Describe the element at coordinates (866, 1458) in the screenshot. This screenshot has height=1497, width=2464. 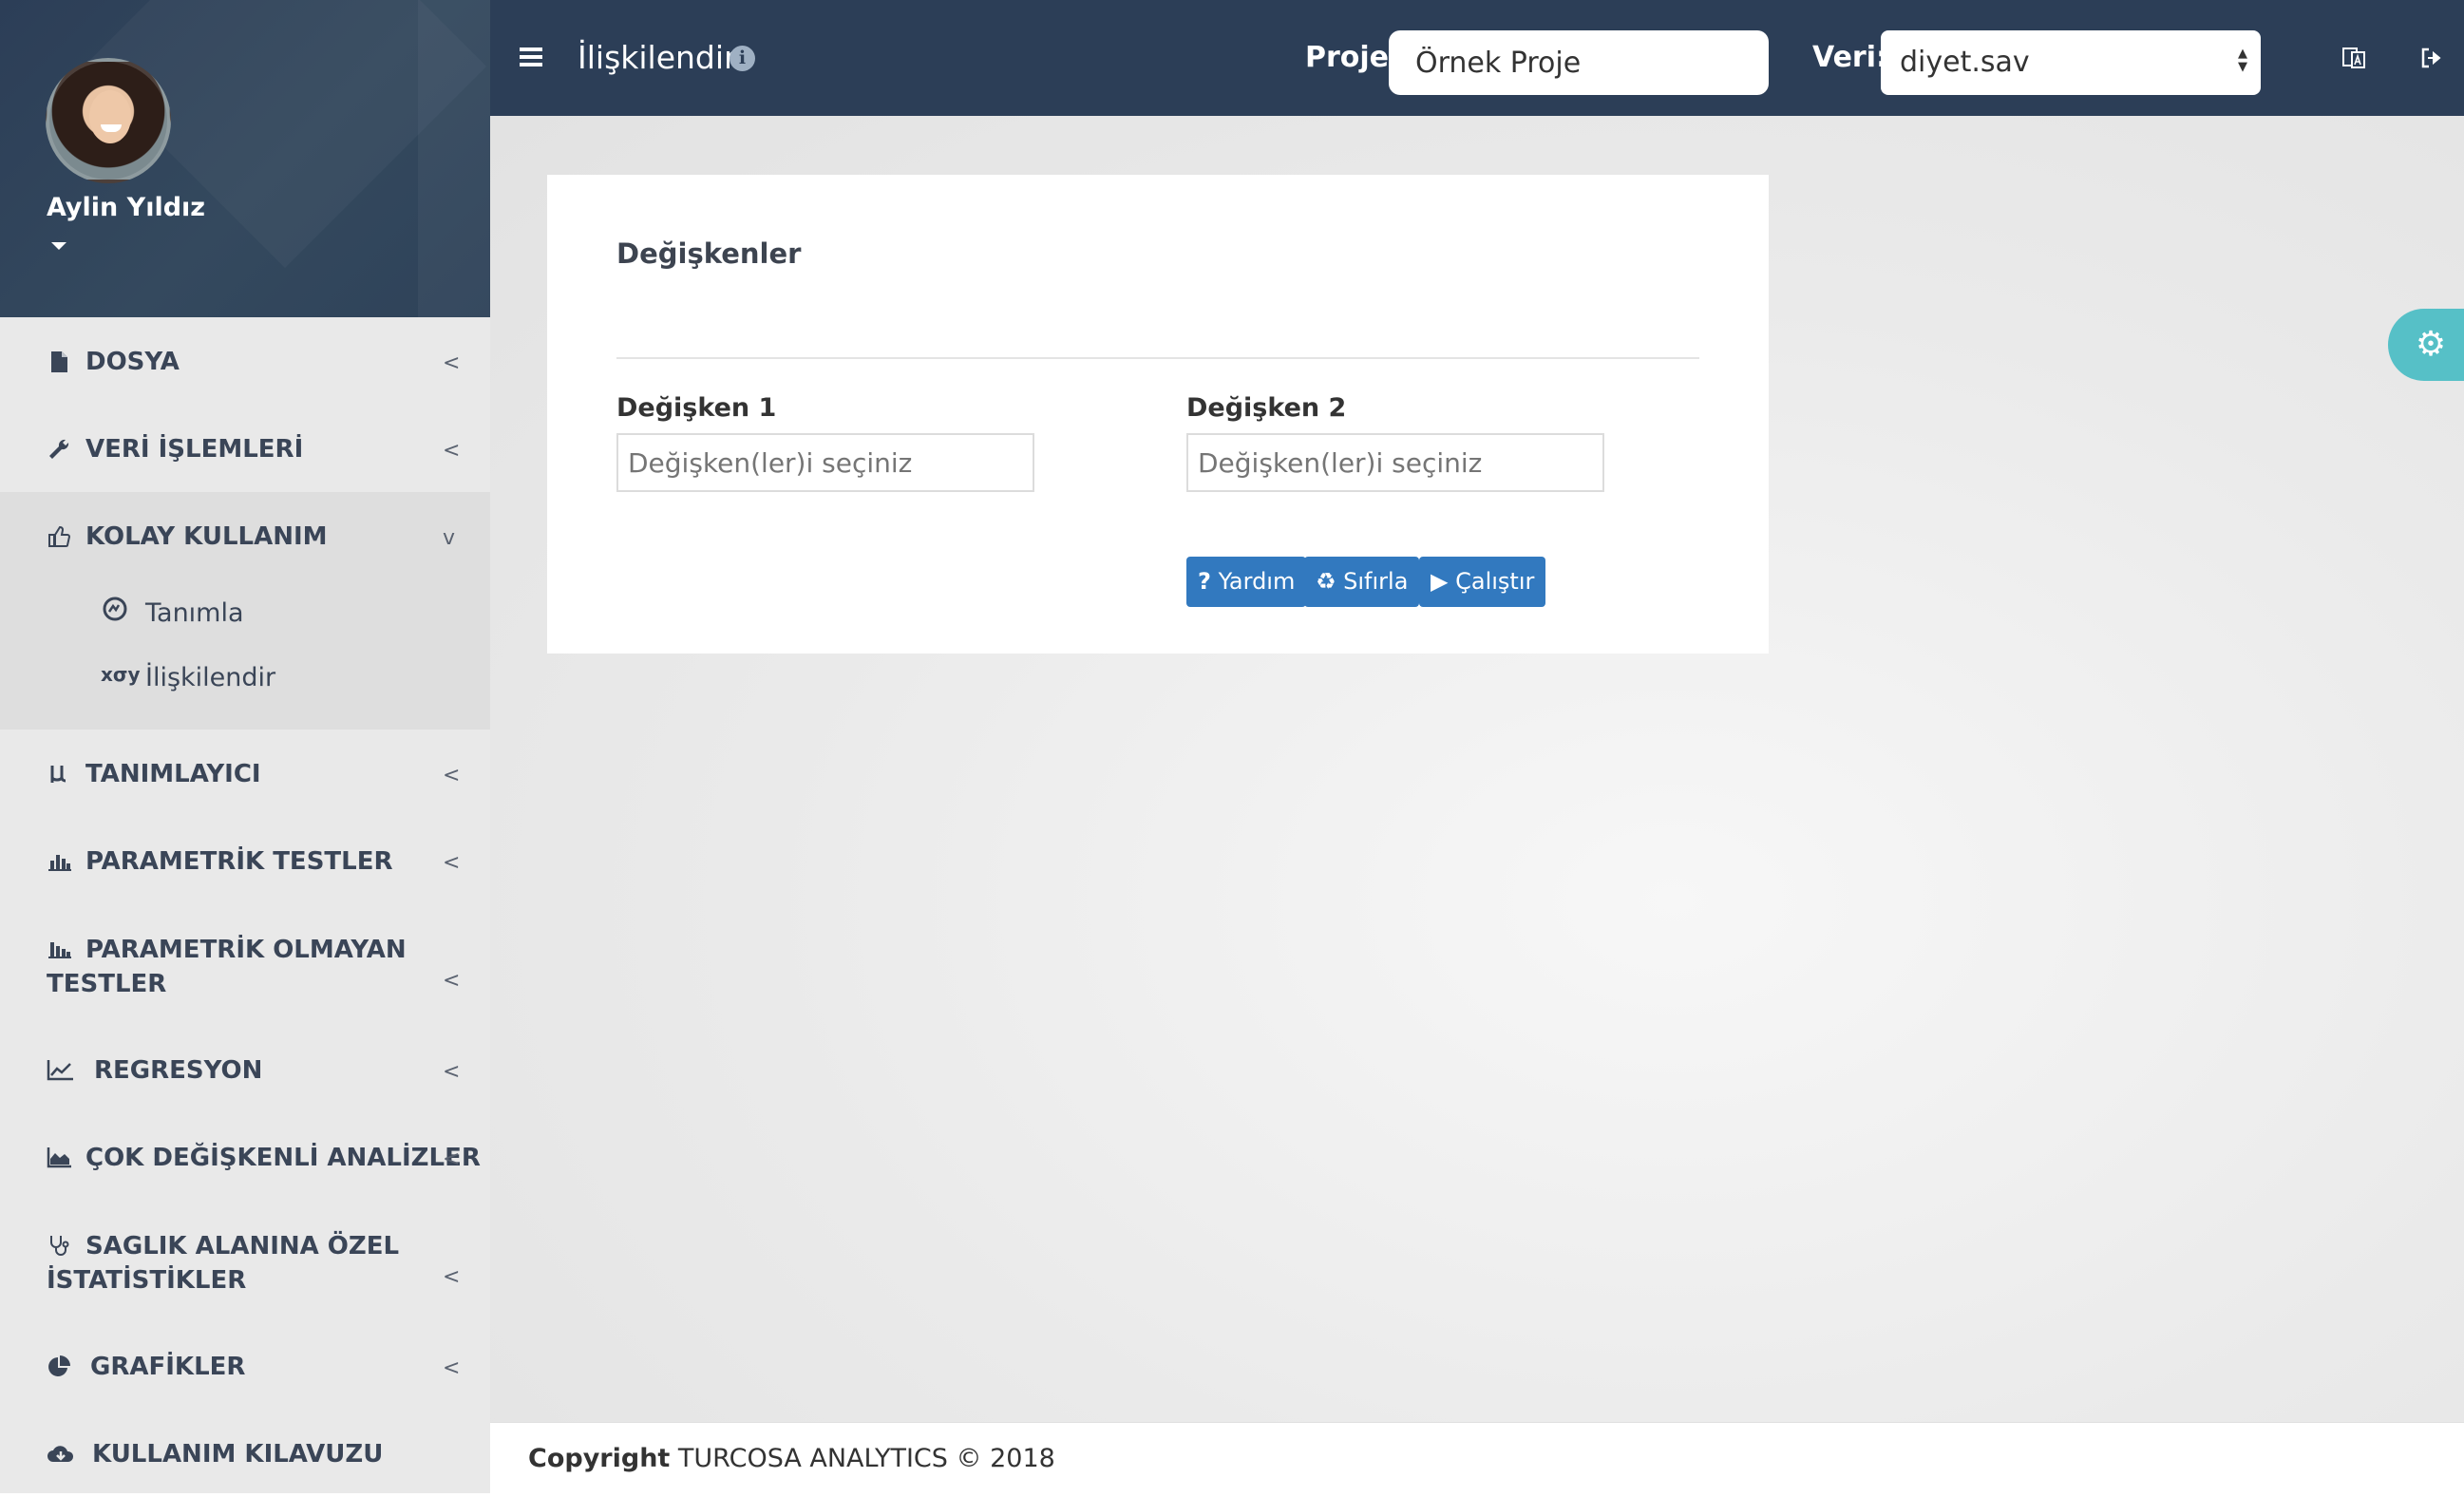
I see `copyright-owner: TURCOSA ANALYTICS © 2018` at that location.